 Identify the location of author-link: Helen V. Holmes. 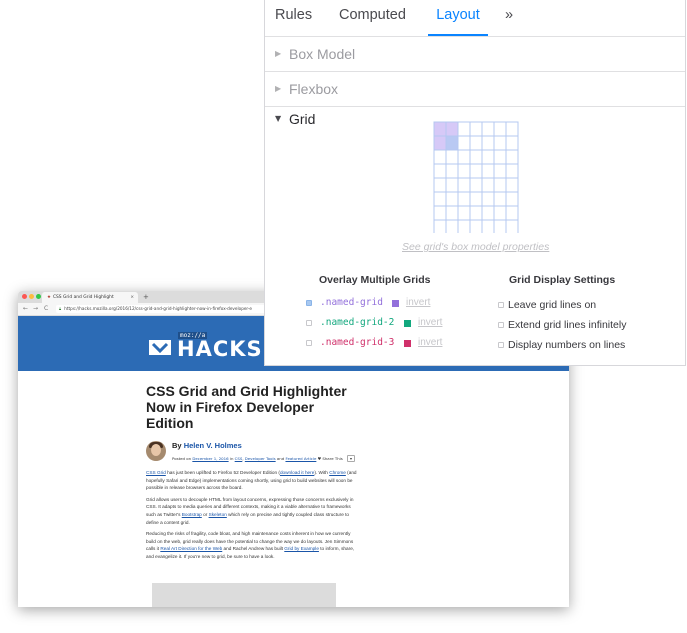
(213, 445).